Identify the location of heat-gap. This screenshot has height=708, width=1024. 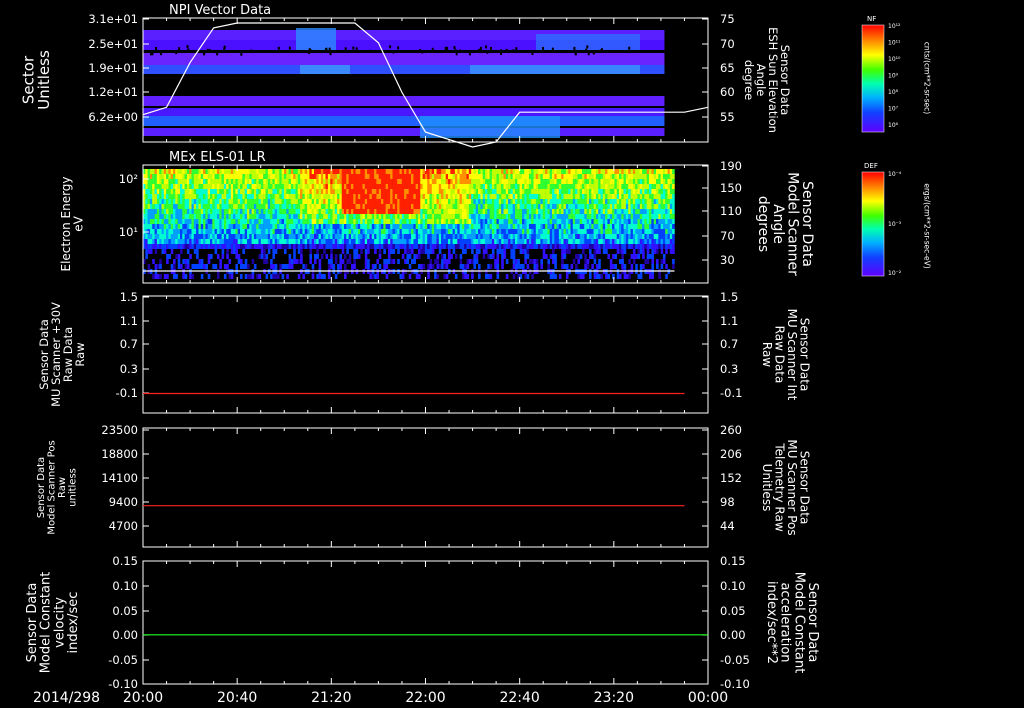
(207, 50).